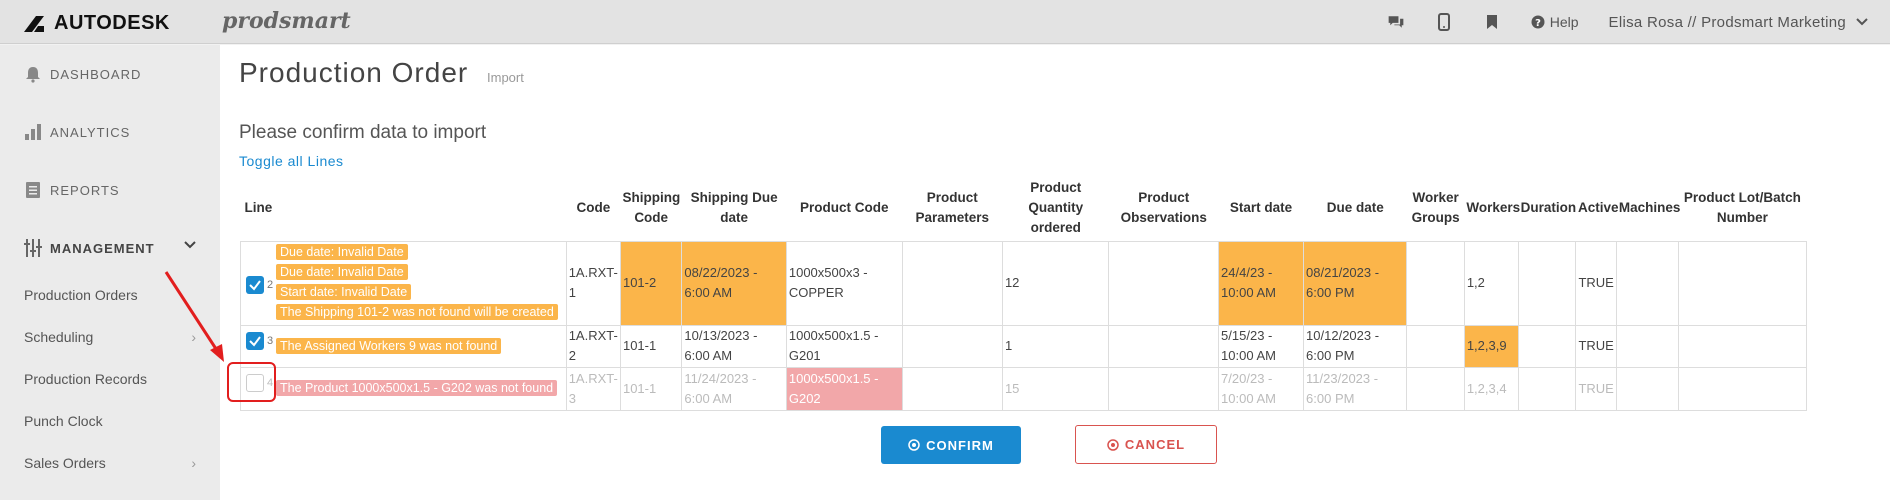 The height and width of the screenshot is (500, 1890). Describe the element at coordinates (1598, 207) in the screenshot. I see `column-header-active: Active` at that location.